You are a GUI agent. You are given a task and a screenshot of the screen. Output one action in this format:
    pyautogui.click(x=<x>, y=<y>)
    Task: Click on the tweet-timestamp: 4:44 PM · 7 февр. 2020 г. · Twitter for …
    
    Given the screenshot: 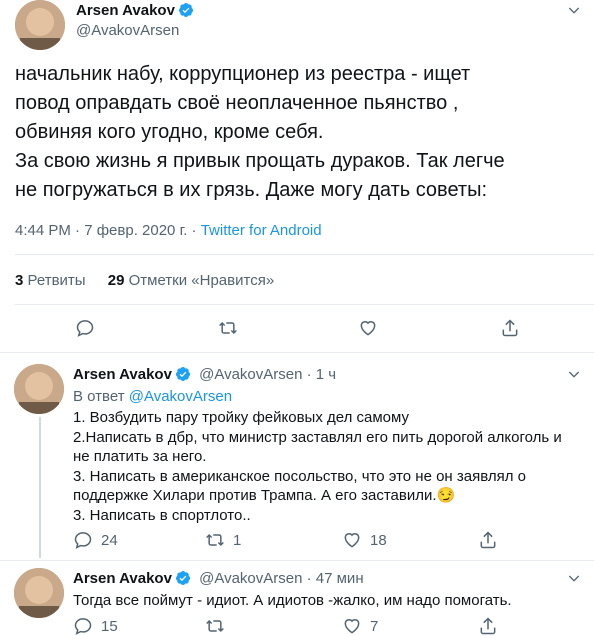 What is the action you would take?
    pyautogui.click(x=168, y=230)
    